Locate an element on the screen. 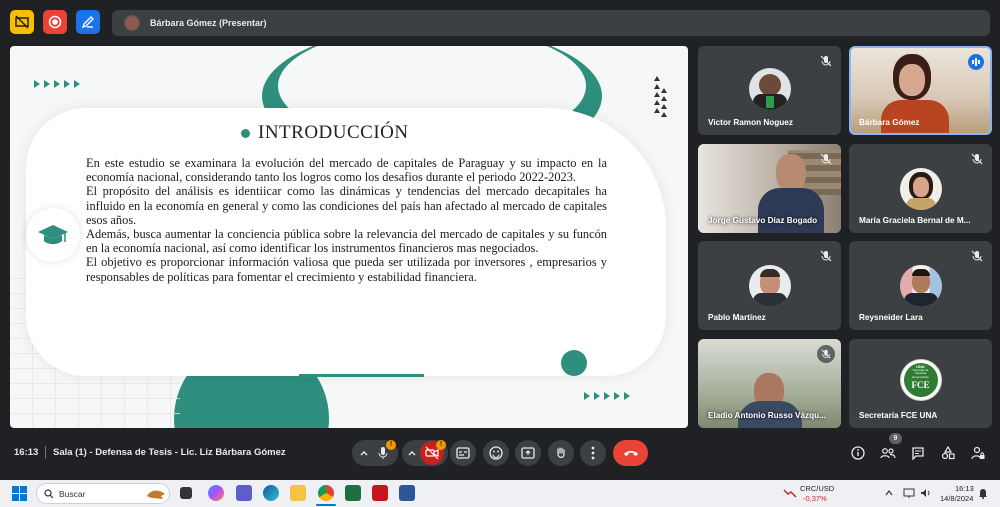 The image size is (1000, 507). search-highlight-icon is located at coordinates (156, 494).